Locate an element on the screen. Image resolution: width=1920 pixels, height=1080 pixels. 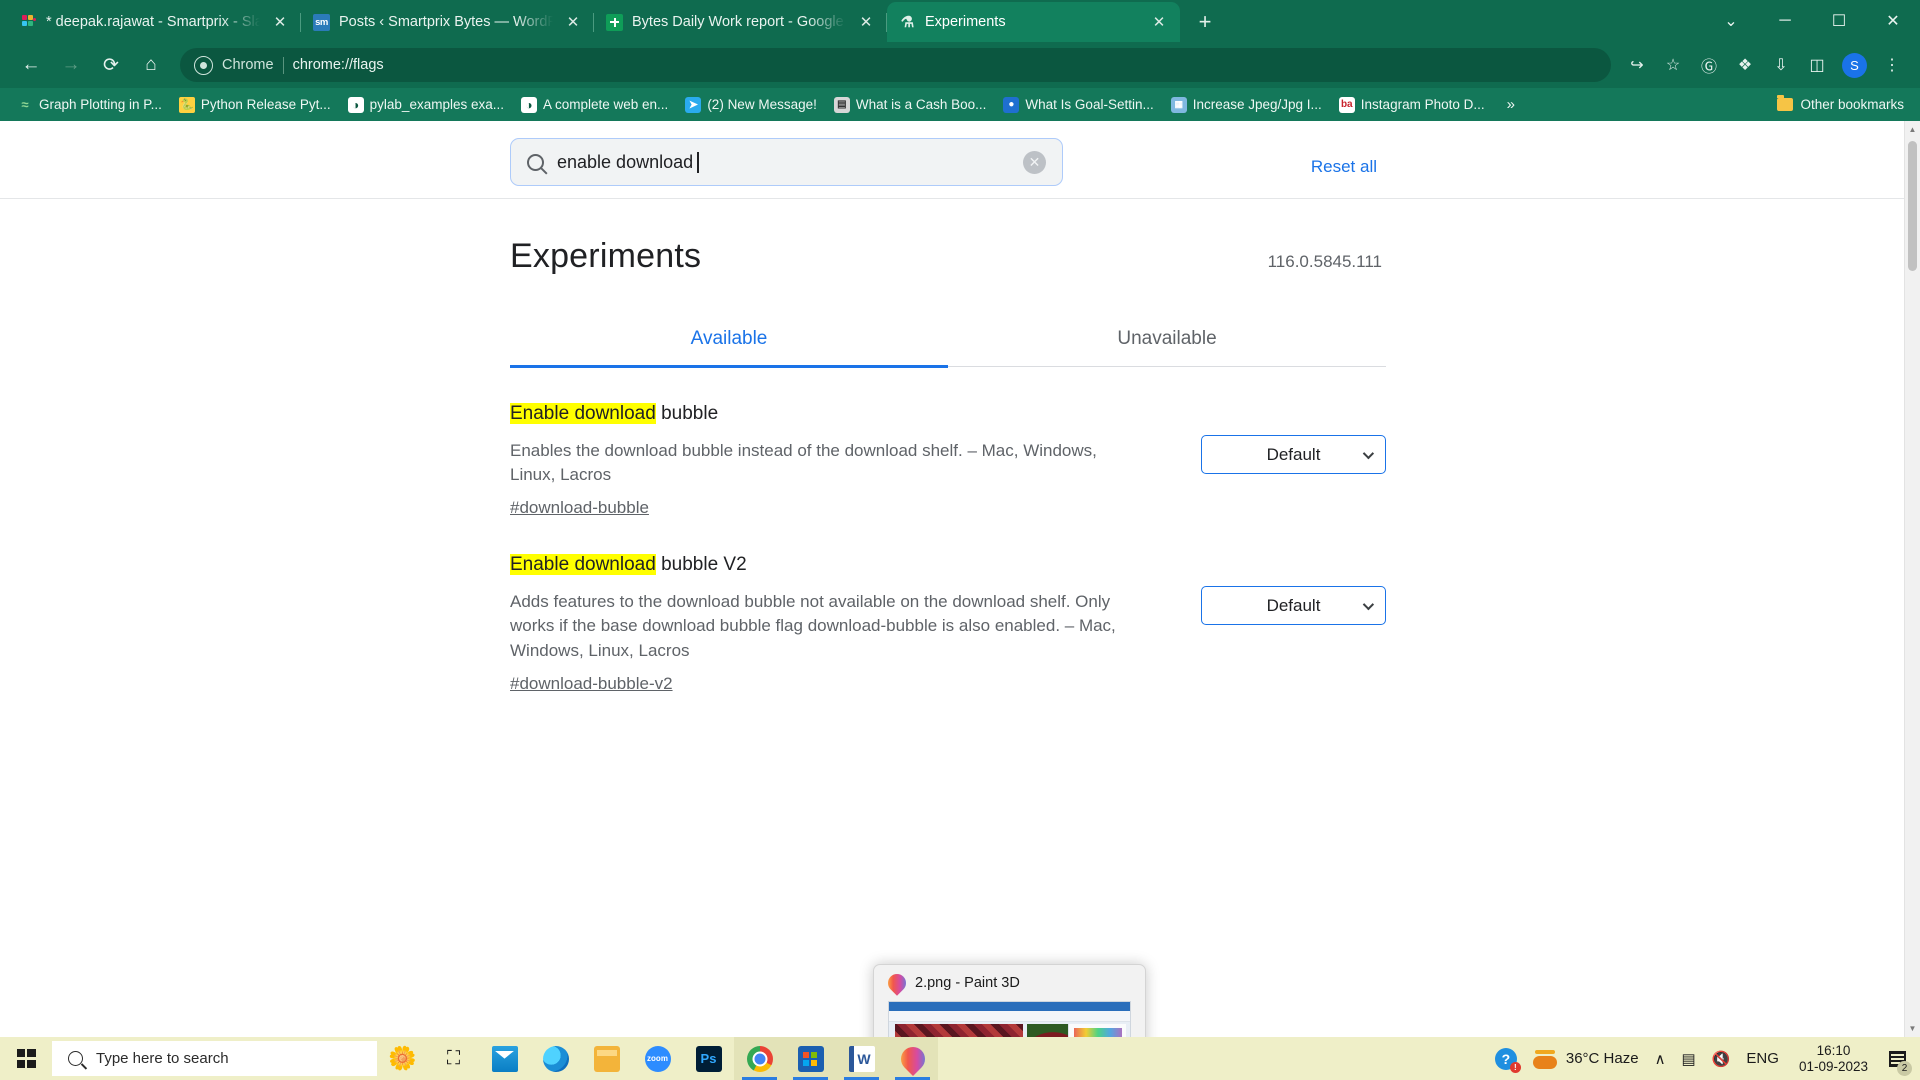
volume-muted-icon: 🔇 is located at coordinates (1721, 1059).